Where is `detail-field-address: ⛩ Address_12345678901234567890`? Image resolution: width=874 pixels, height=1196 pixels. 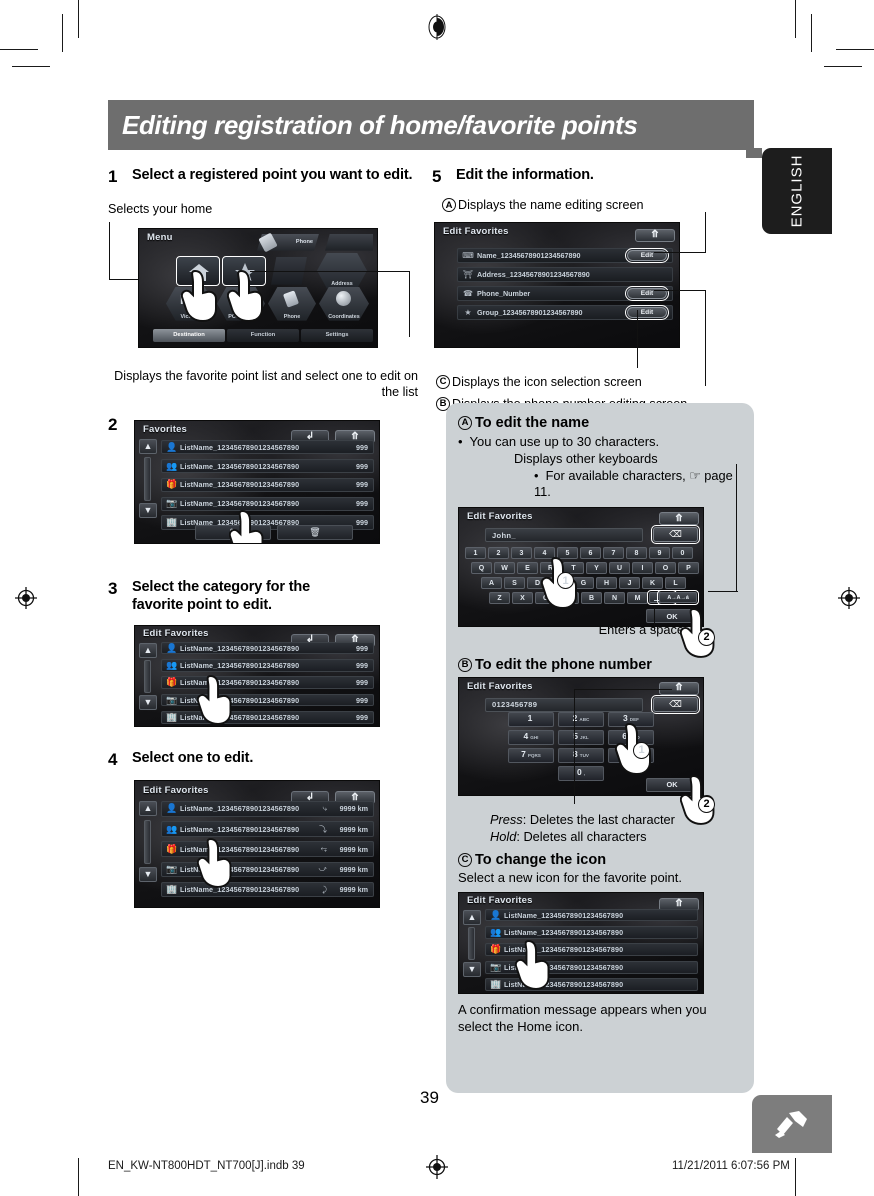
detail-field-address: ⛩ Address_12345678901234567890 is located at coordinates (565, 274).